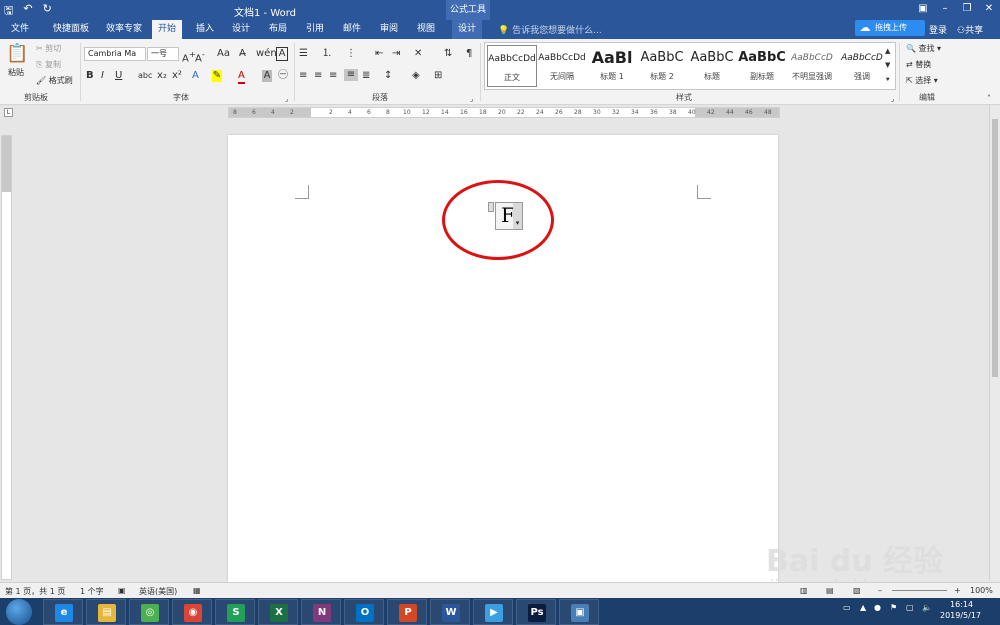 The height and width of the screenshot is (625, 1000). What do you see at coordinates (612, 66) in the screenshot?
I see `style-heading-1: AaBl 标题 1` at bounding box center [612, 66].